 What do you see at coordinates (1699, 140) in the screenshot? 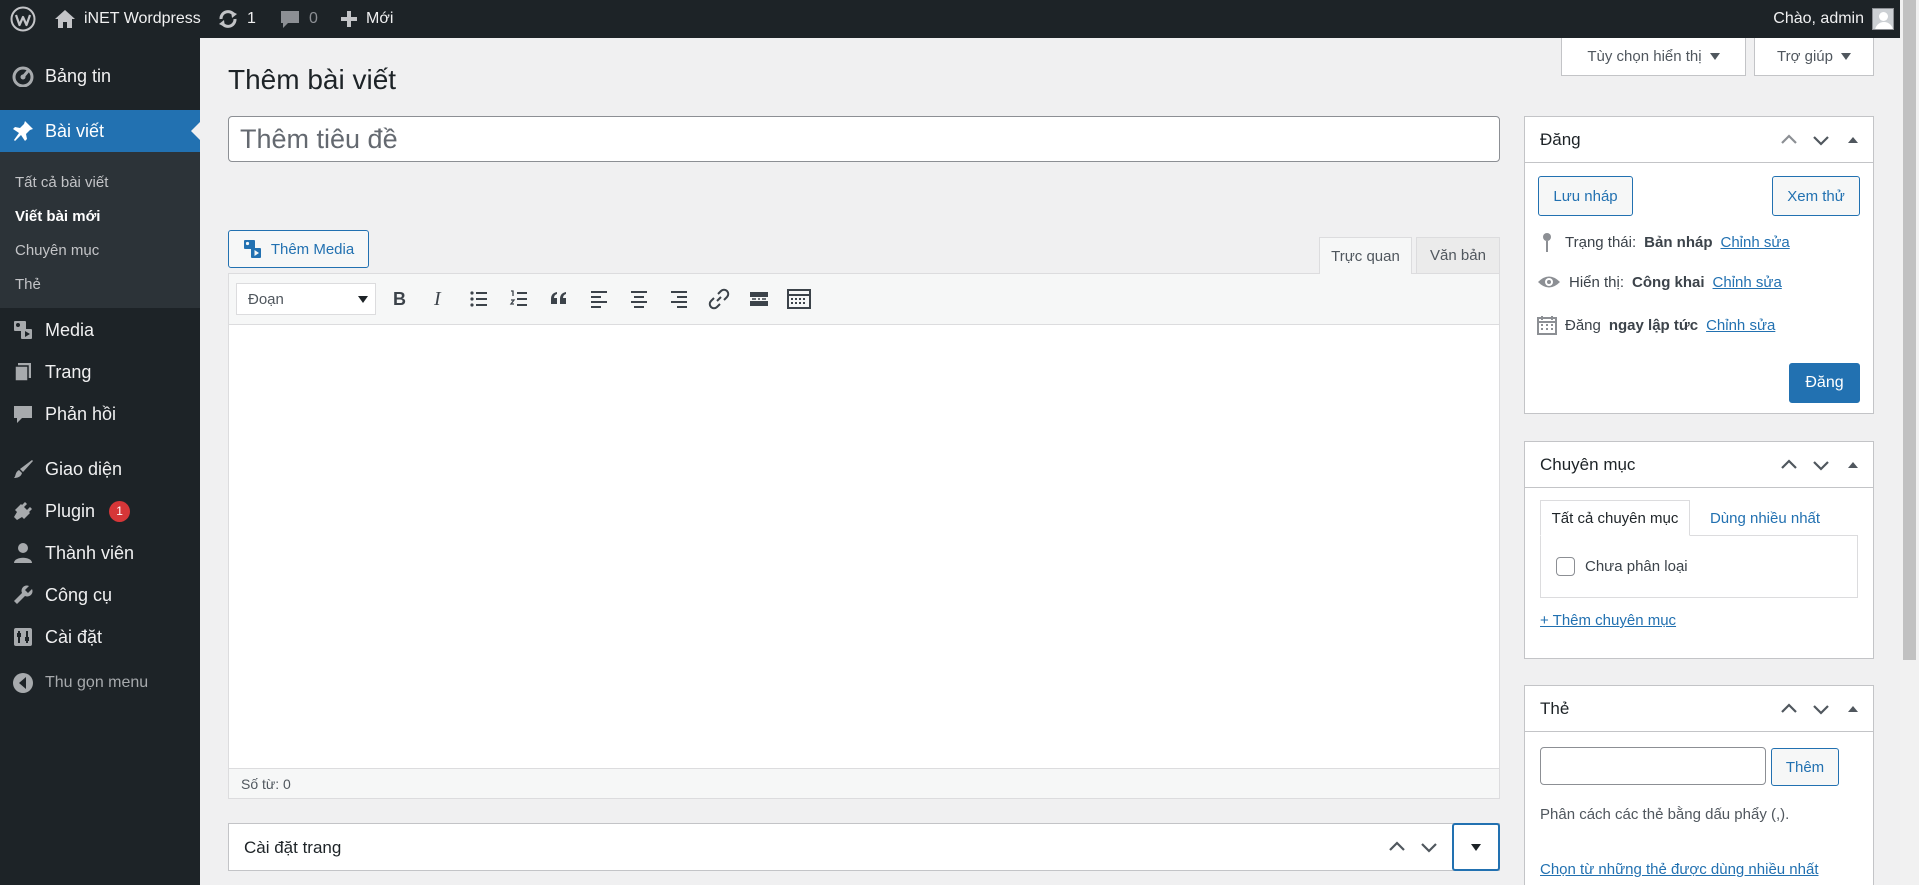
I see `publish-box-header: Đăng` at bounding box center [1699, 140].